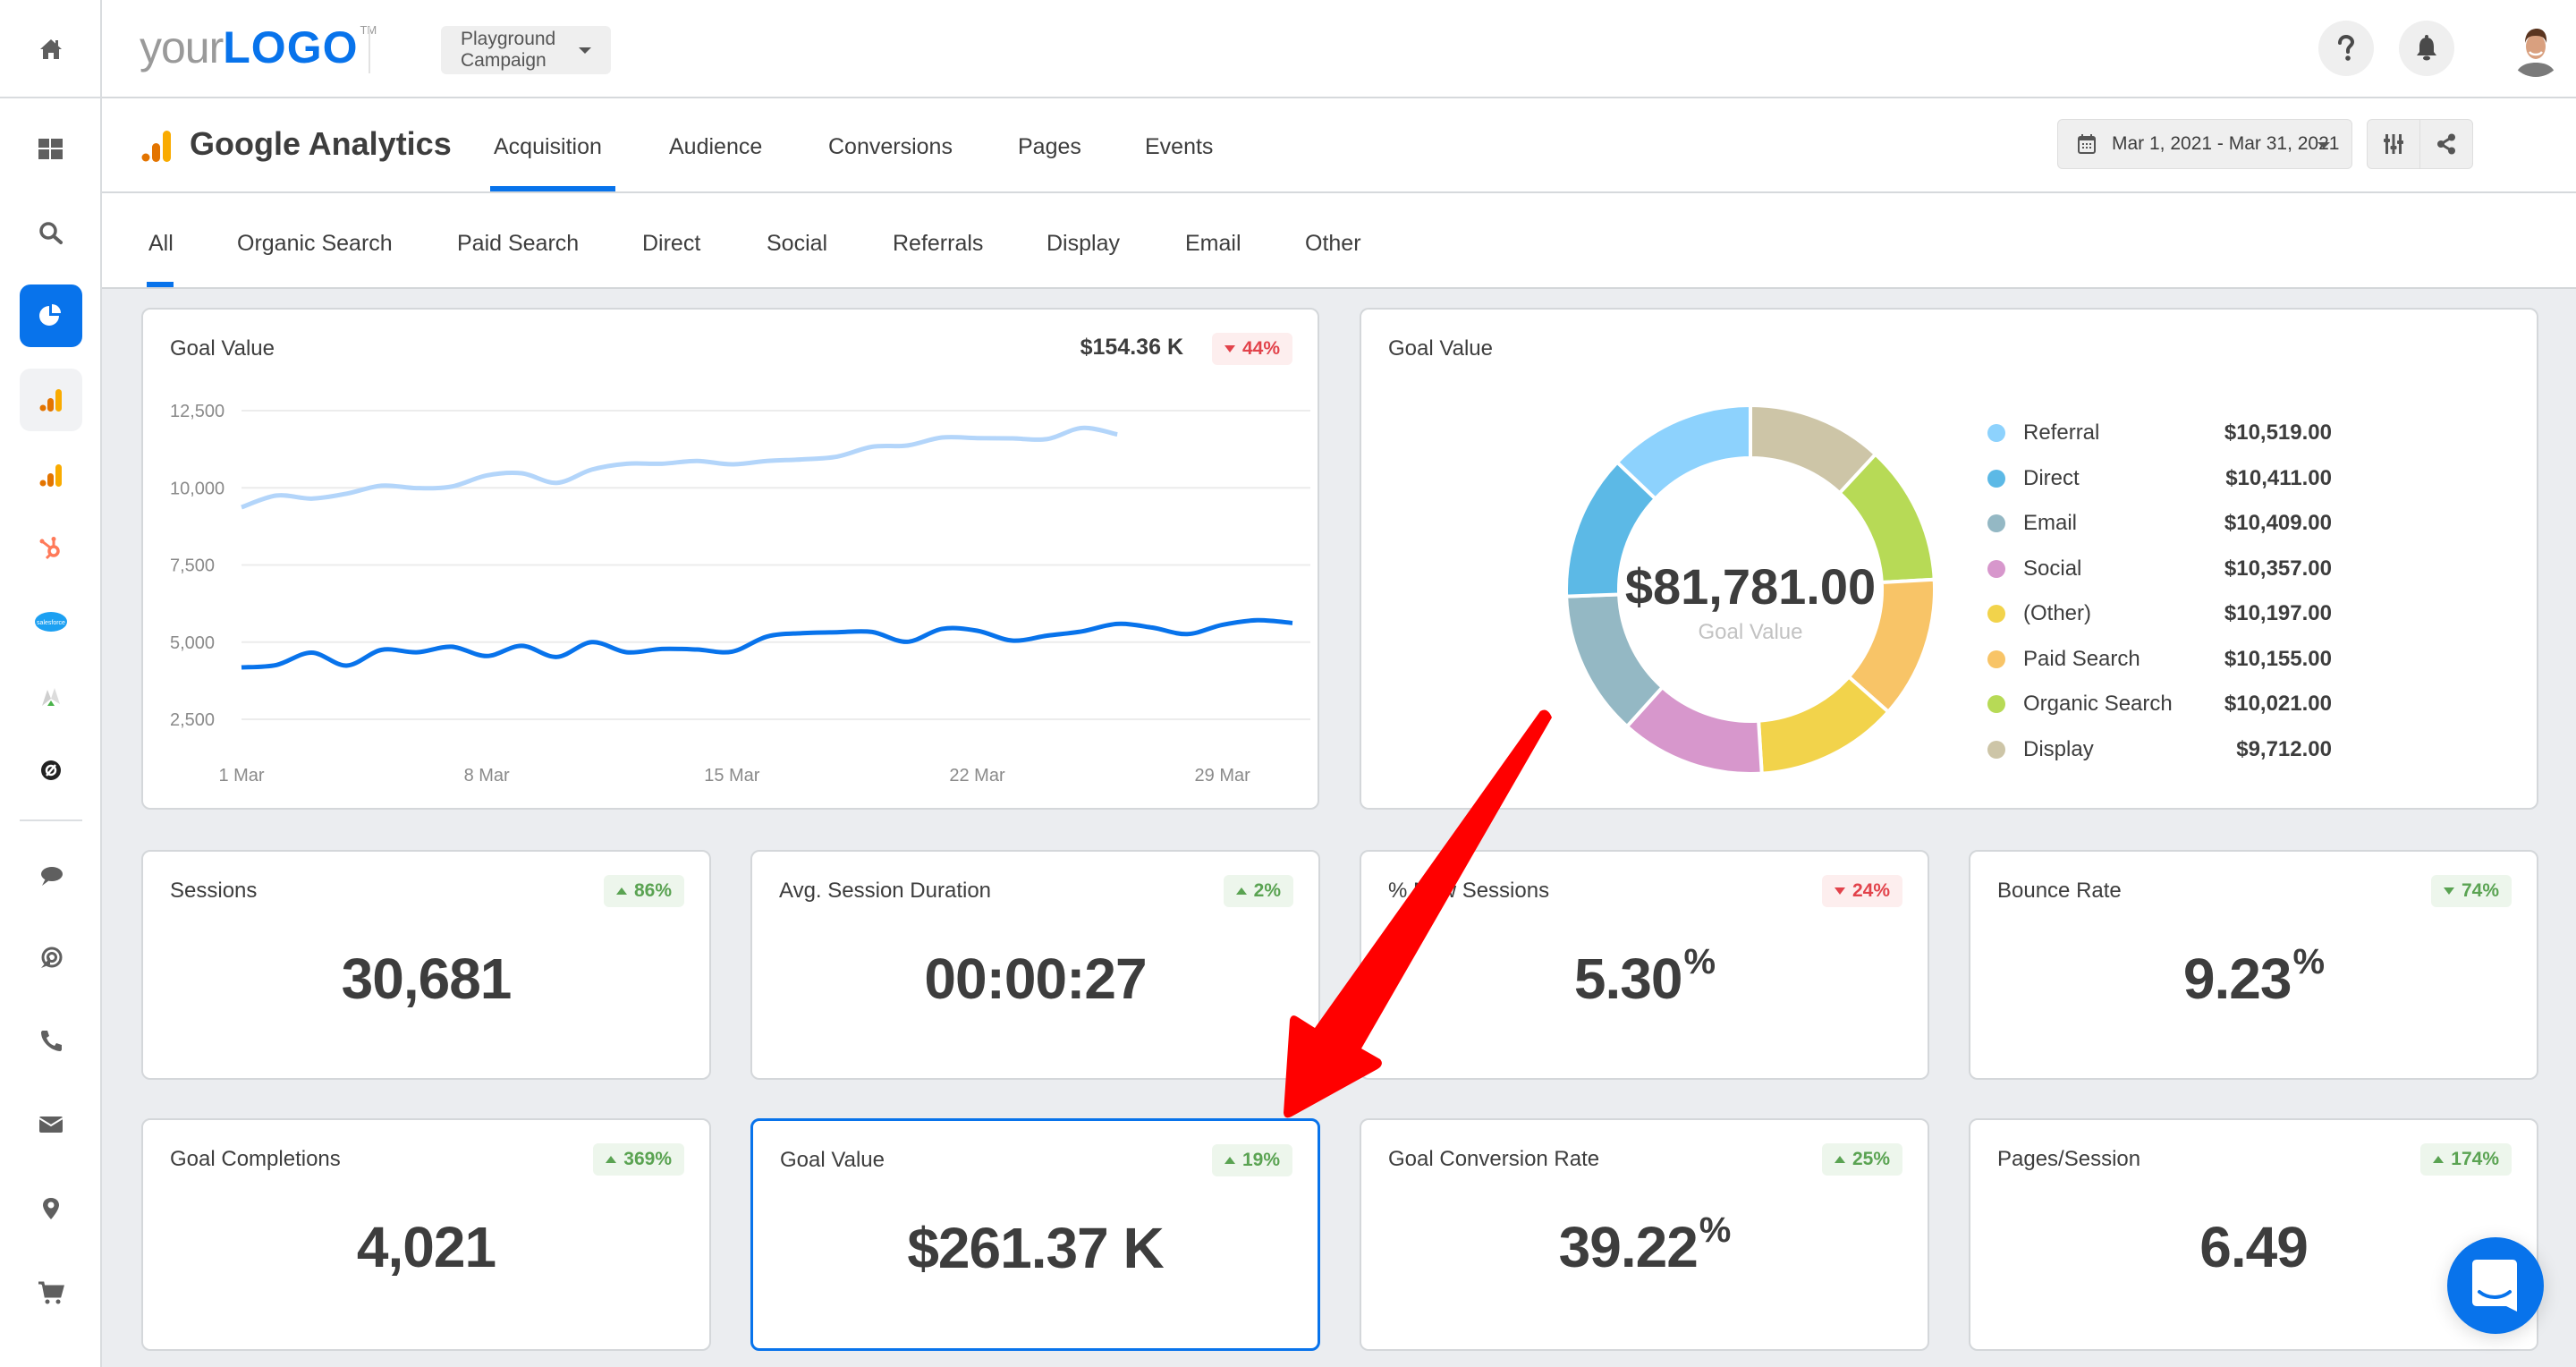  I want to click on current-period-line, so click(767, 643).